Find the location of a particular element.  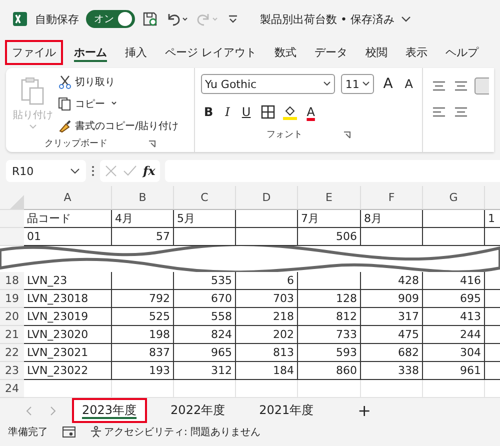

table-cell: 202 is located at coordinates (267, 335).